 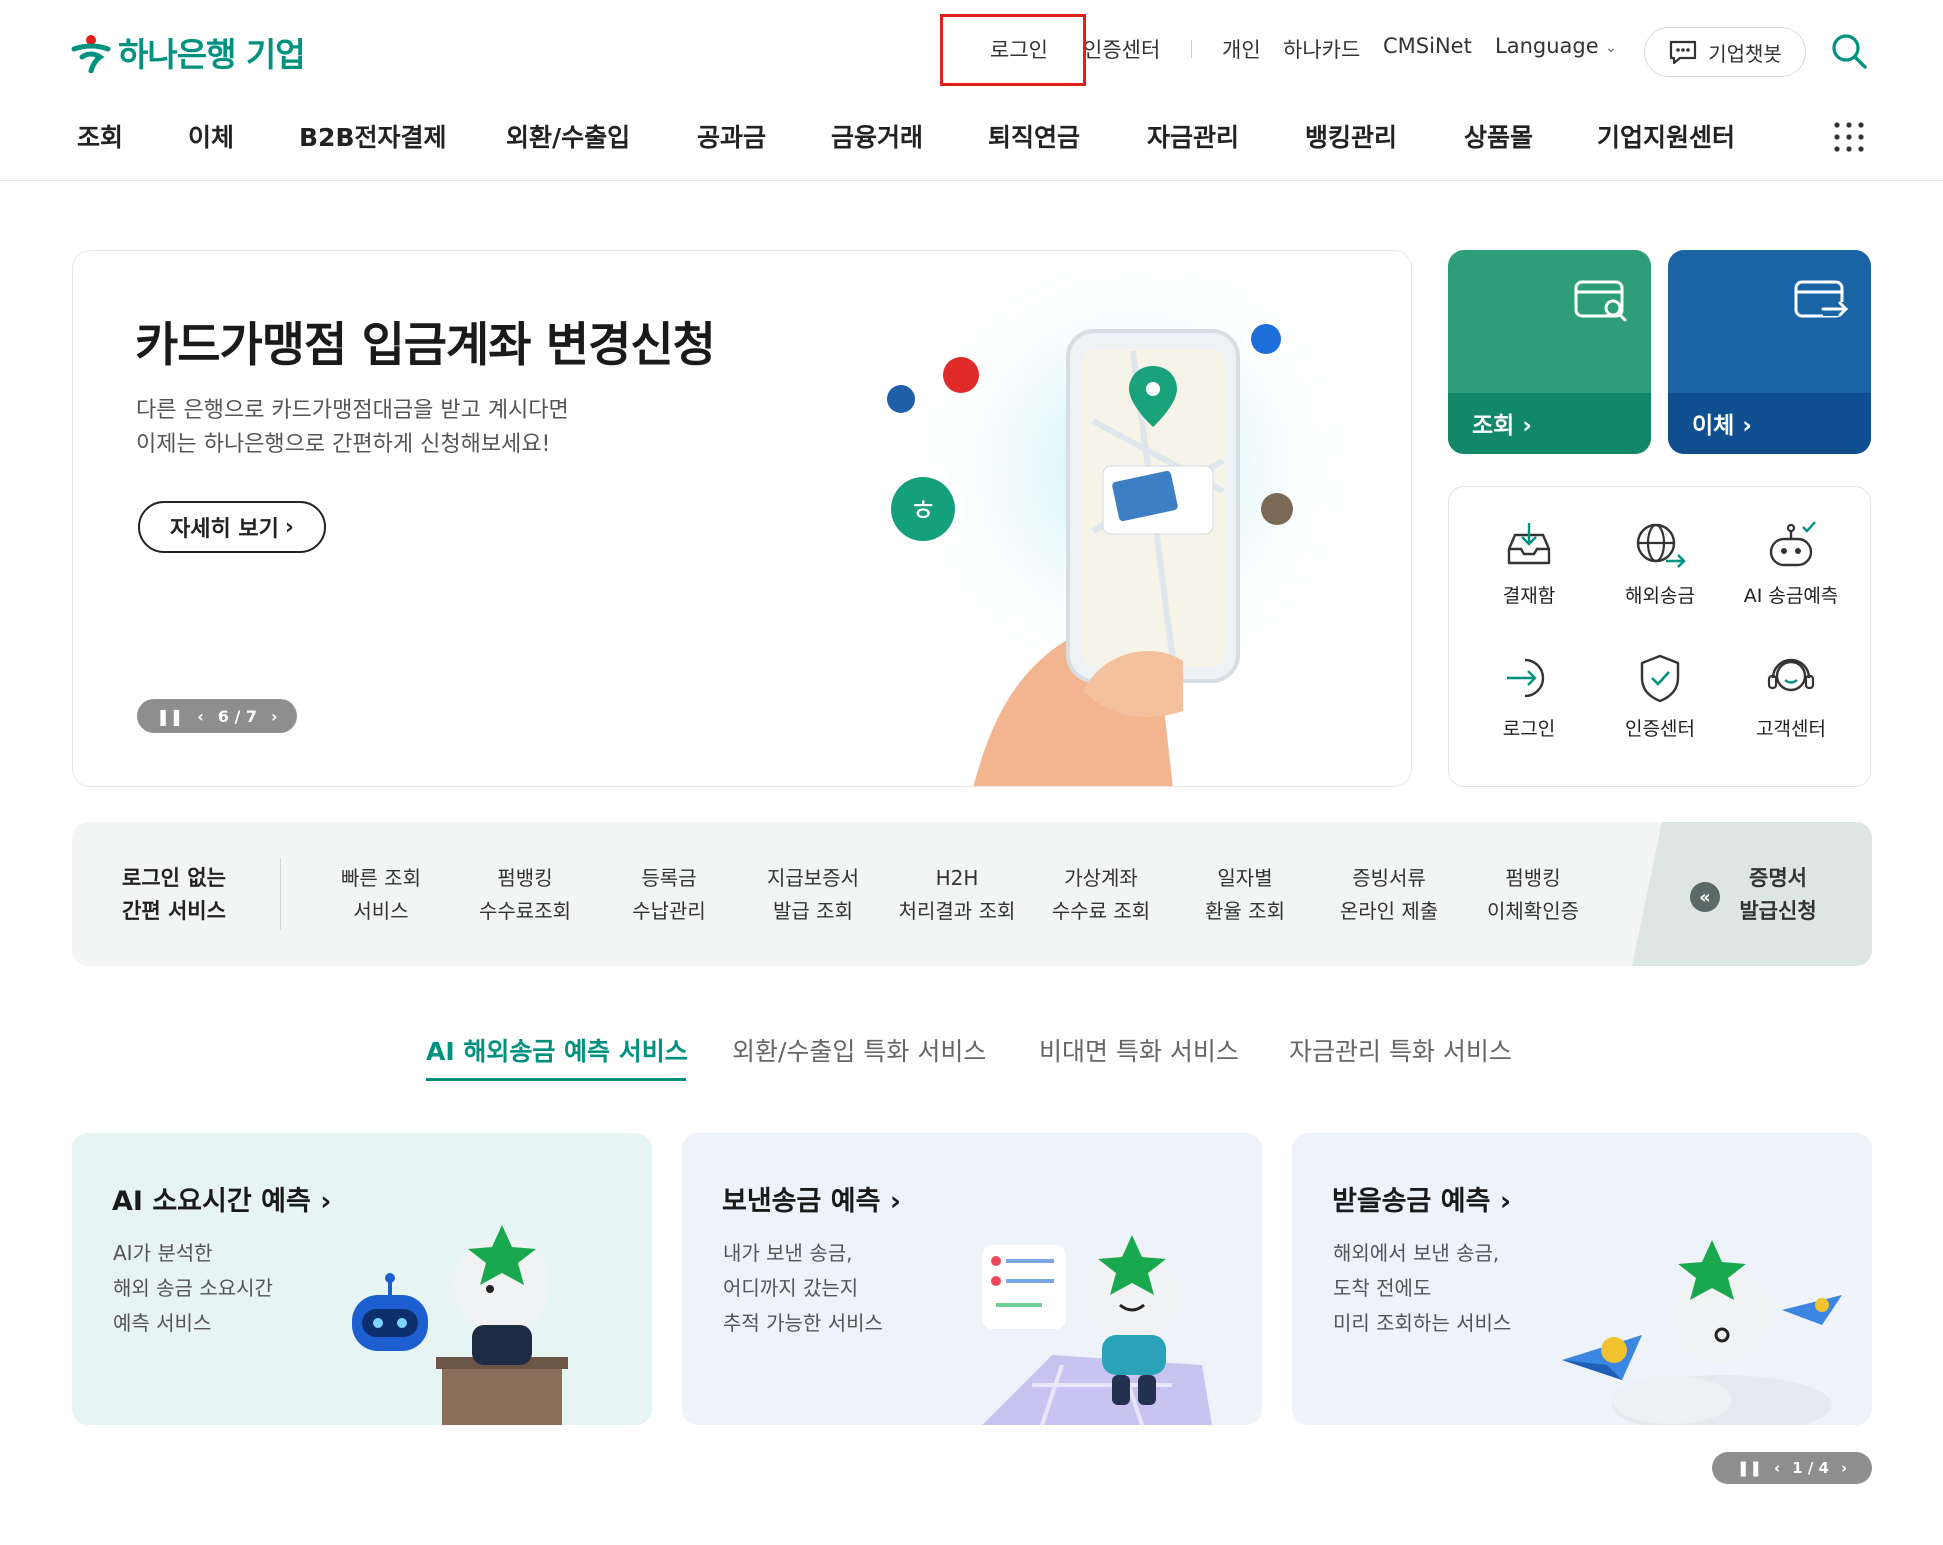 What do you see at coordinates (813, 878) in the screenshot?
I see `service-line: 지급보증서` at bounding box center [813, 878].